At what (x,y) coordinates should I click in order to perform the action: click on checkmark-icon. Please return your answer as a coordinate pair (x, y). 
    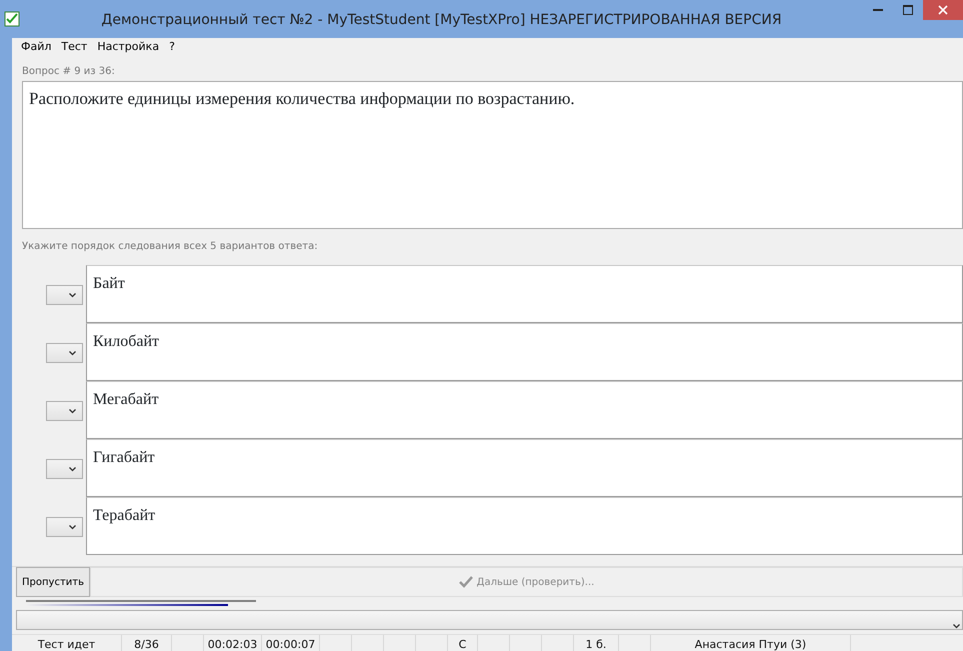
    Looking at the image, I should click on (465, 582).